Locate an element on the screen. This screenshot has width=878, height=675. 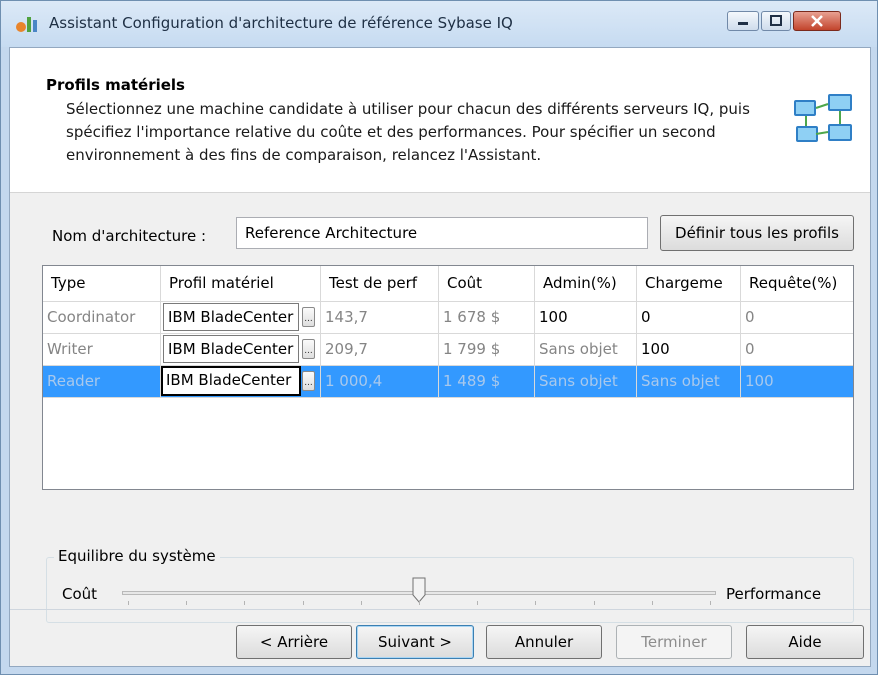
cell-perf: 143,7 is located at coordinates (380, 318).